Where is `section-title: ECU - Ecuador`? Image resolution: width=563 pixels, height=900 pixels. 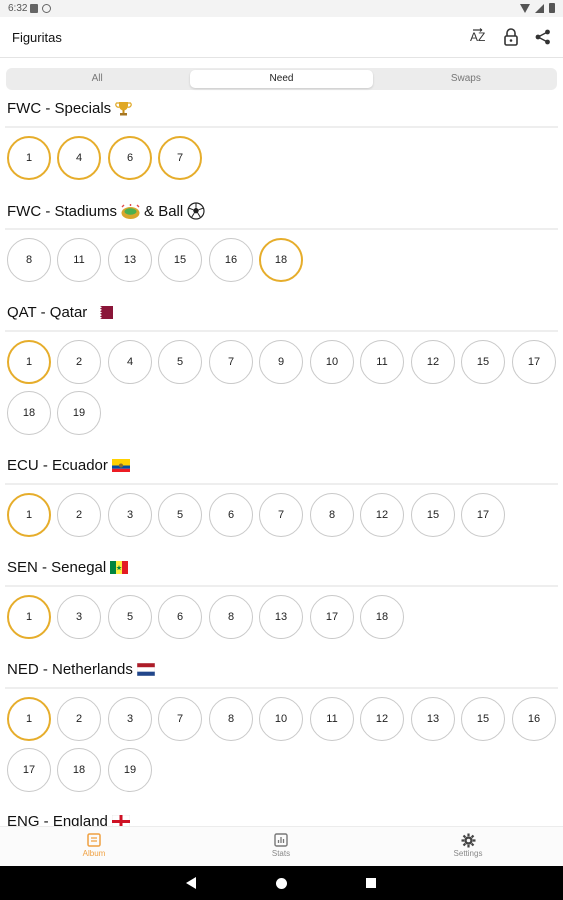 section-title: ECU - Ecuador is located at coordinates (68, 465).